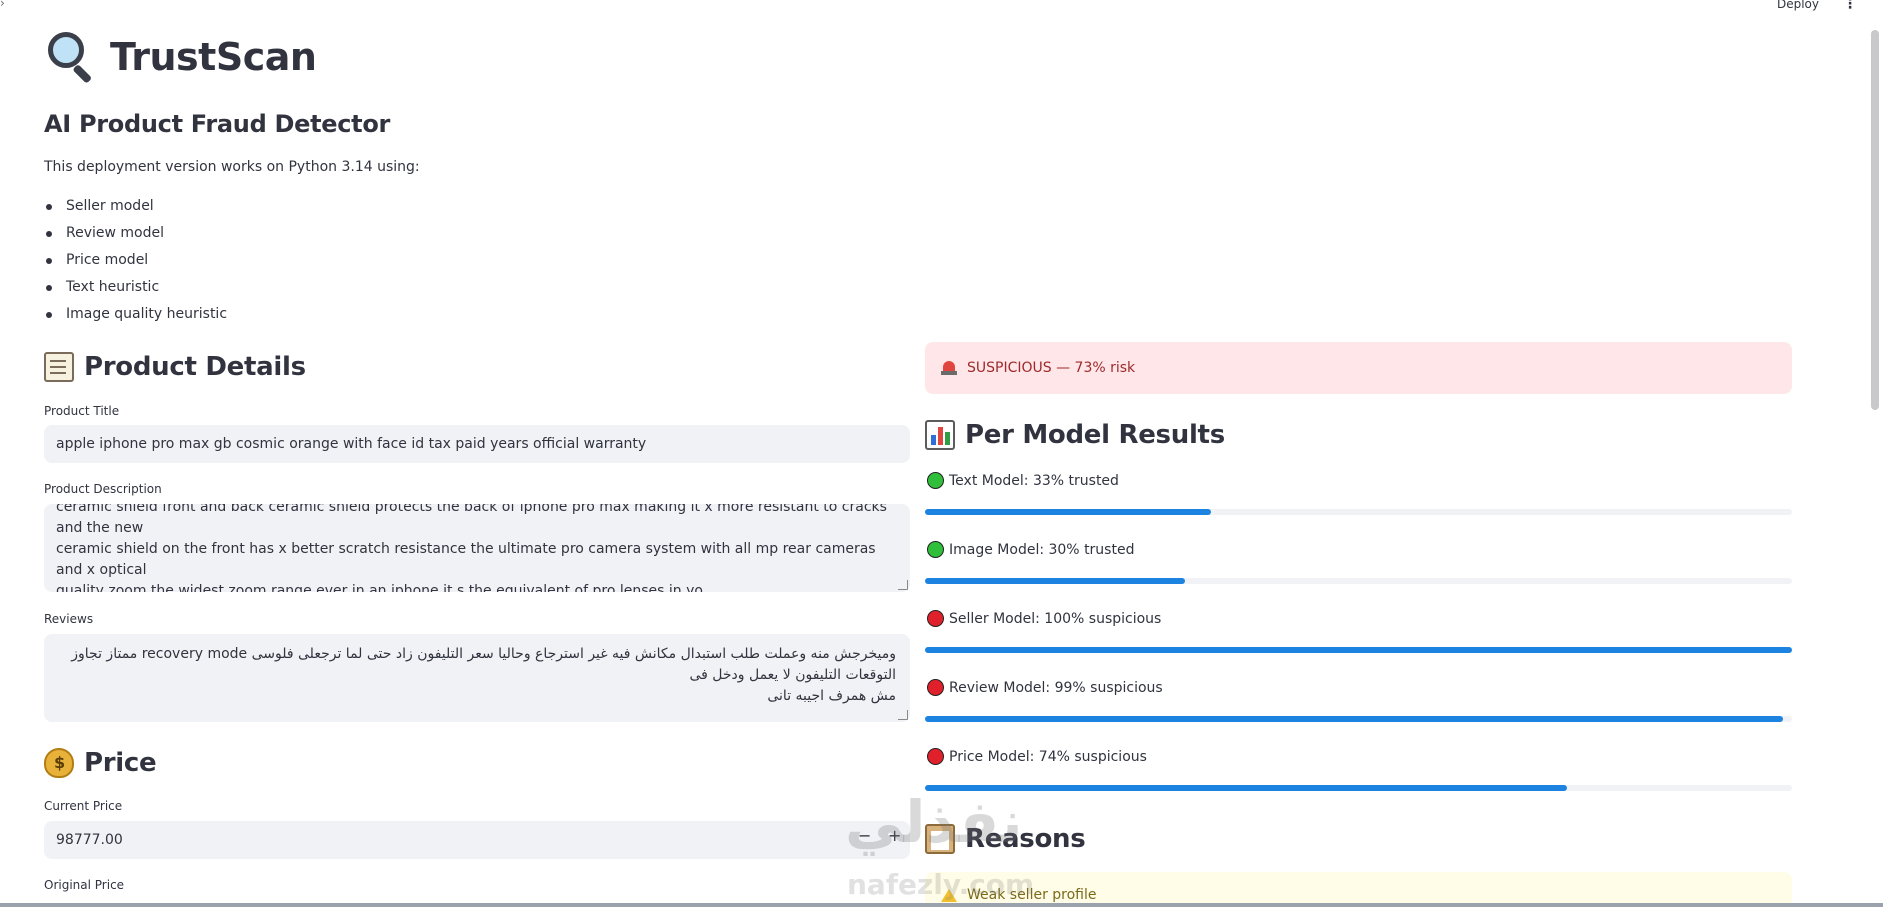 The width and height of the screenshot is (1883, 907). What do you see at coordinates (1051, 368) in the screenshot?
I see `verdict-text: SUSPICIOUS — 73% risk` at bounding box center [1051, 368].